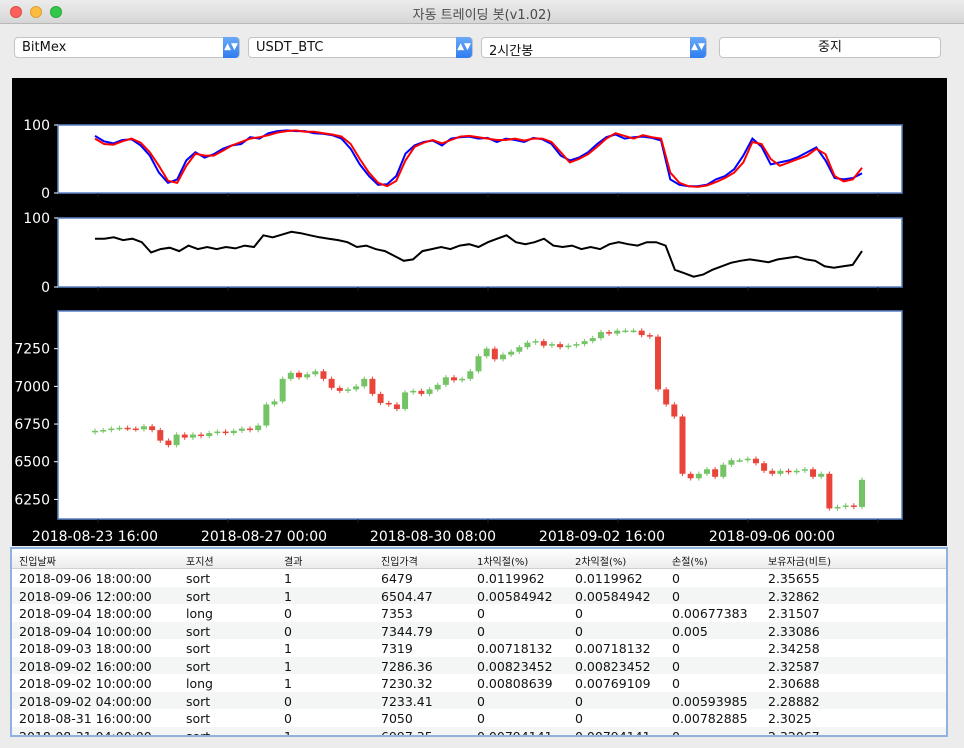 This screenshot has width=964, height=748. I want to click on table-cell: 0.00584942, so click(515, 596).